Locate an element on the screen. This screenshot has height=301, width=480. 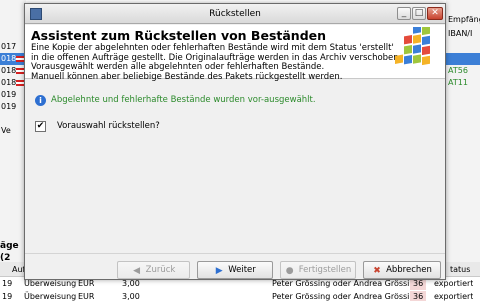
dialog-titlebar: Rückstellen _ □ ✕ is located at coordinates (235, 14).